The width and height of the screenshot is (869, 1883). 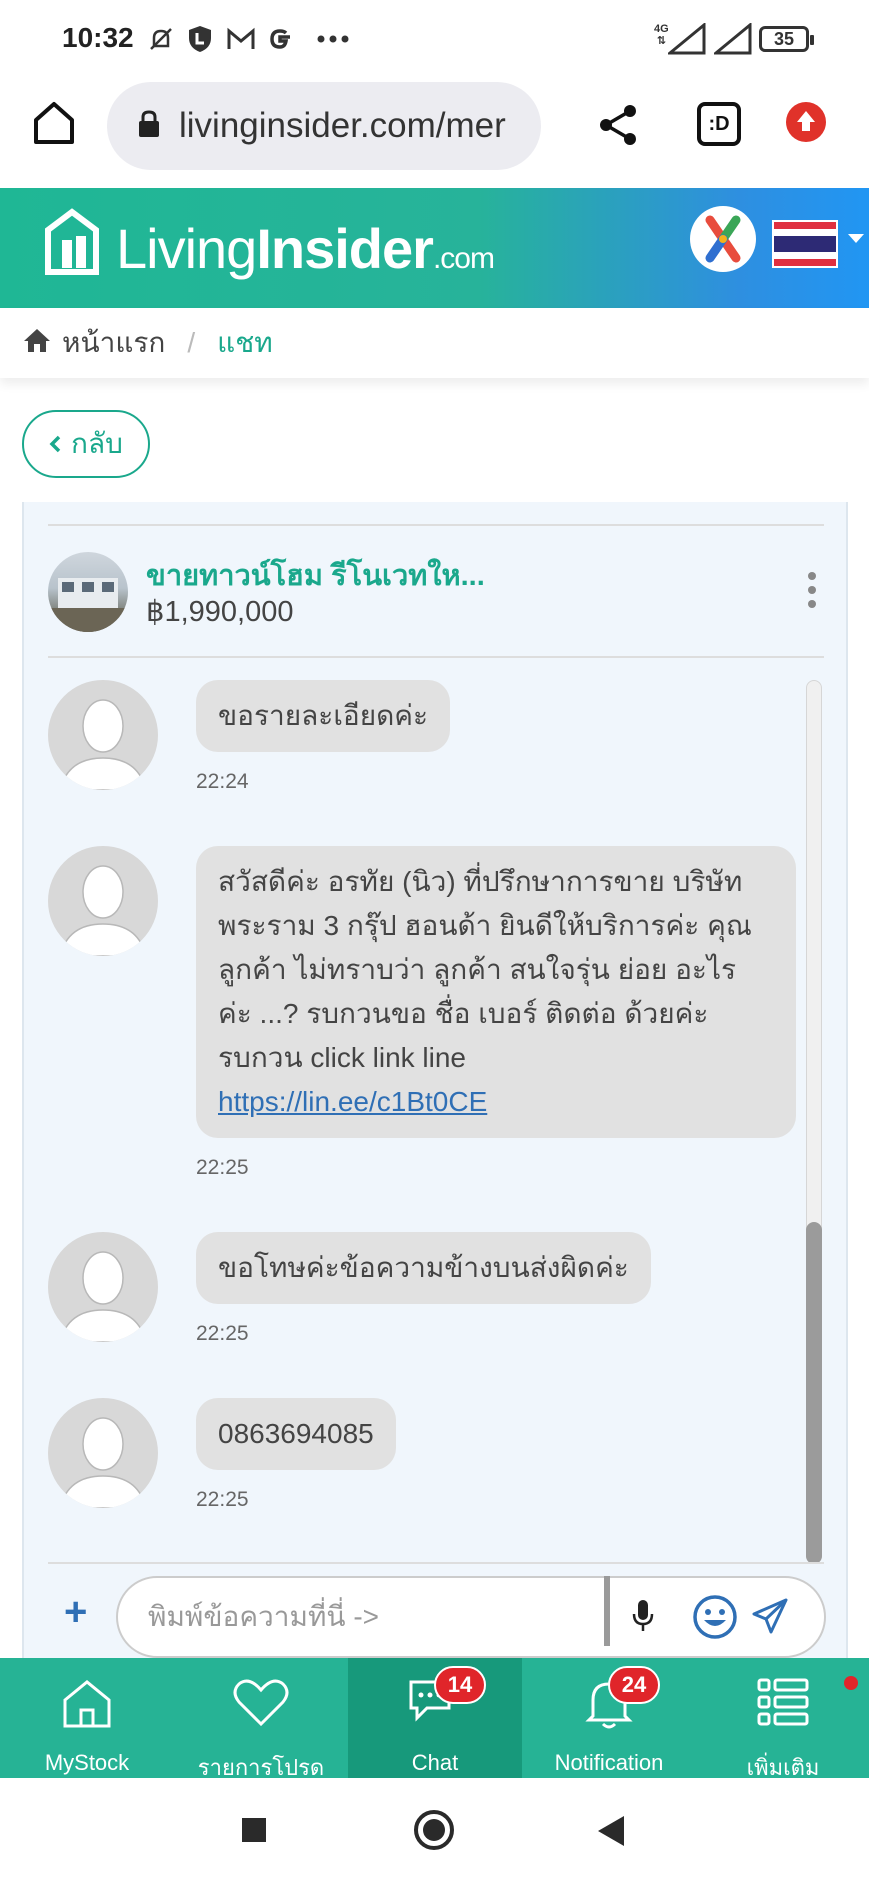 I want to click on browser-toolbar: livinginsider.com/mer :D, so click(x=434, y=133).